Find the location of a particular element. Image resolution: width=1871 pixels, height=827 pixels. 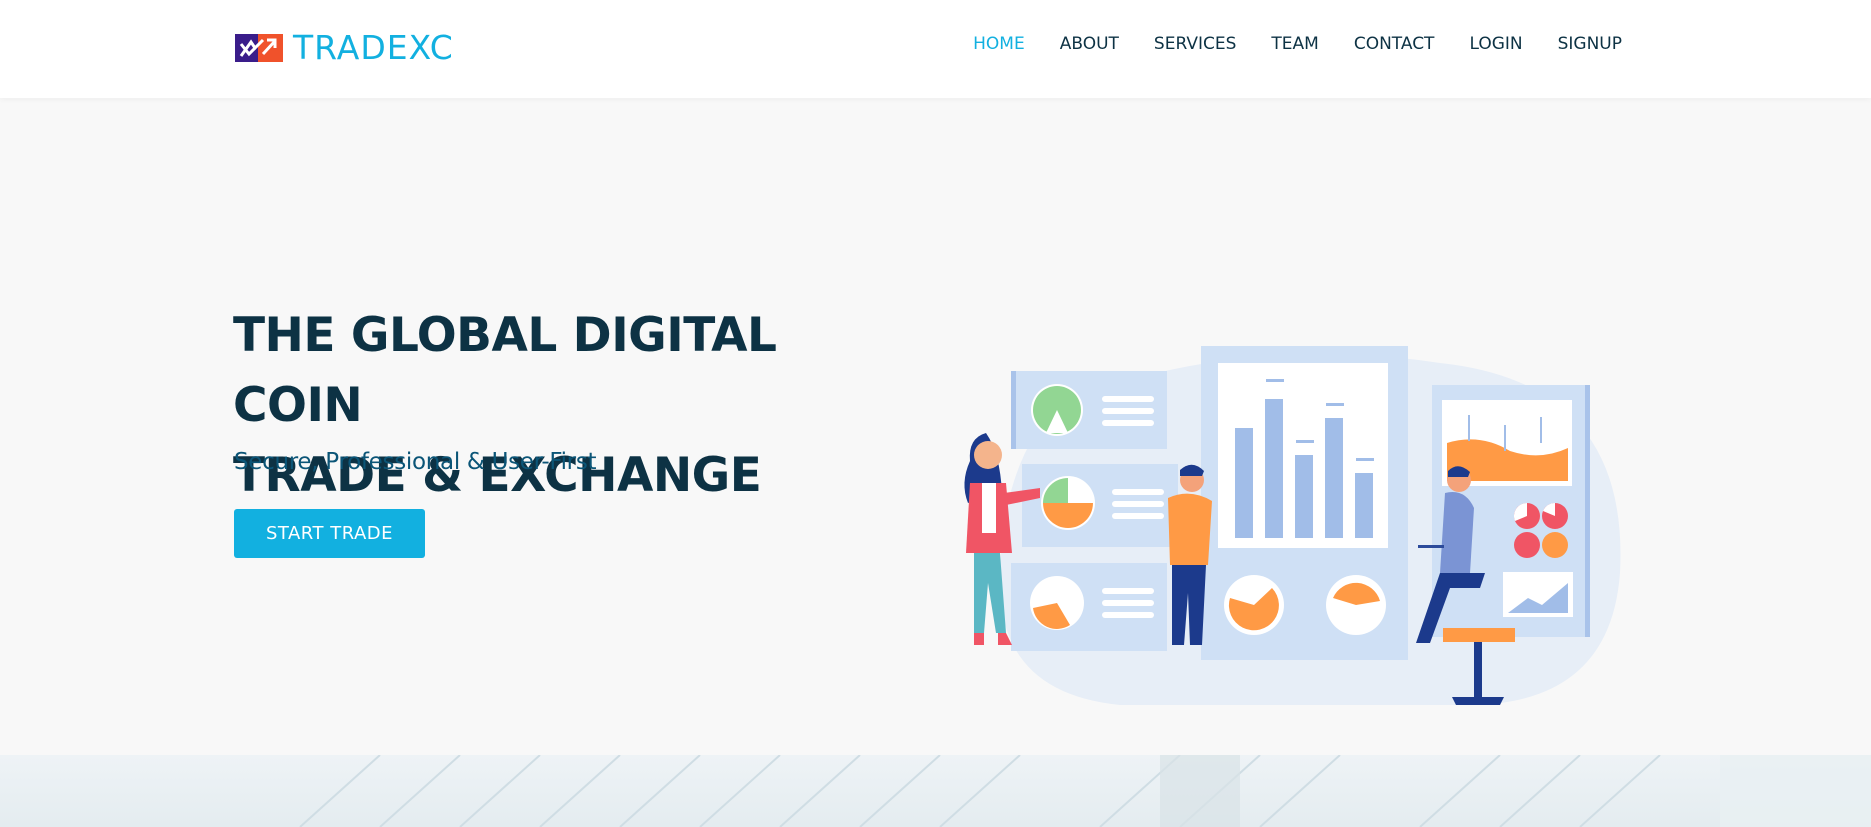

brand-name: TRADEXC is located at coordinates (373, 47).